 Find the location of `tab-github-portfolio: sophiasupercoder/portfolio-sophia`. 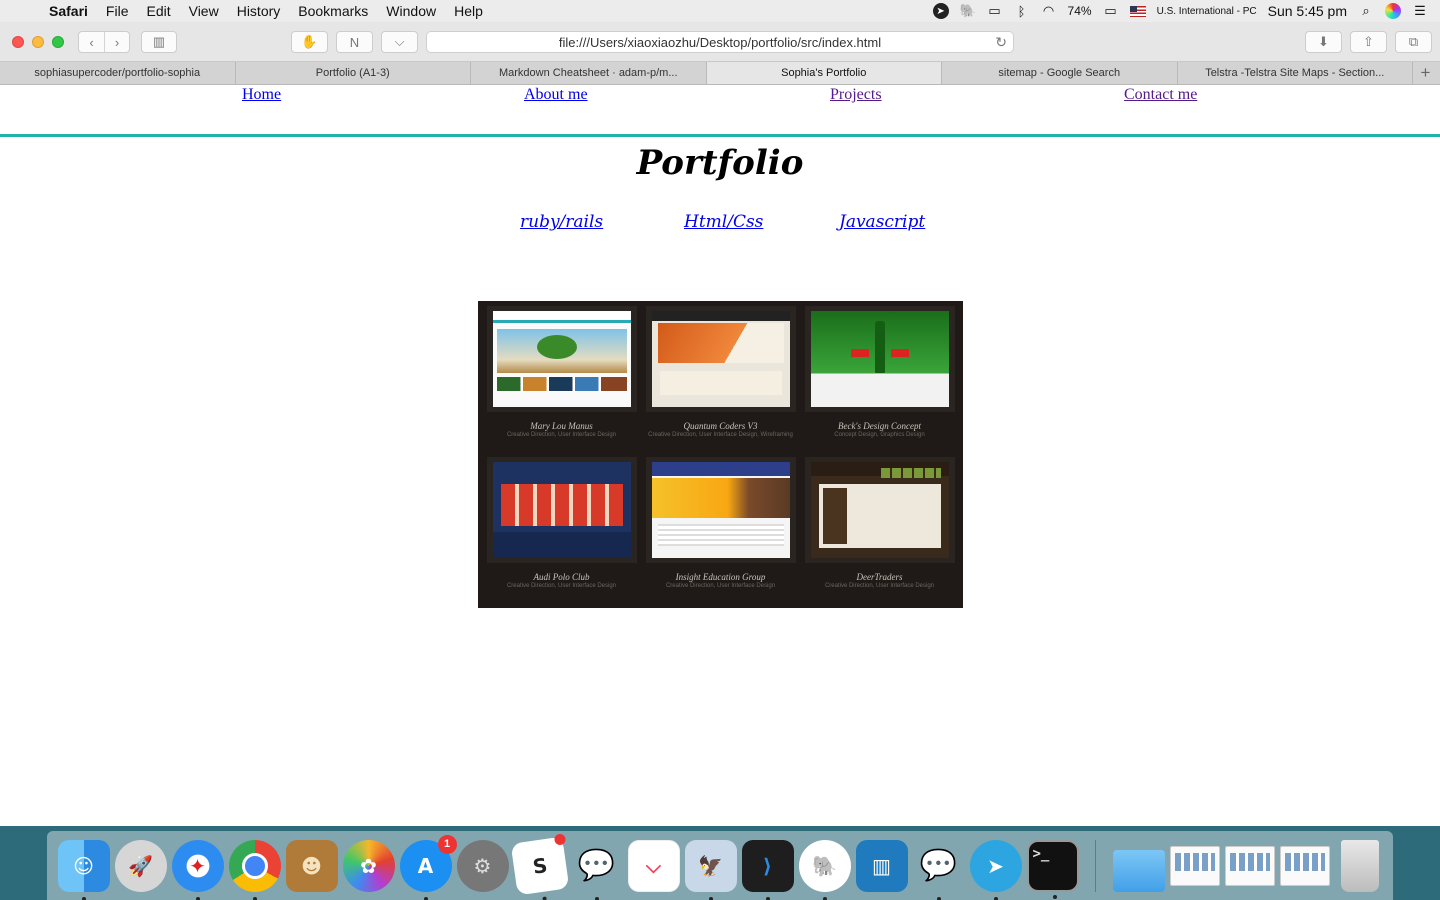

tab-github-portfolio: sophiasupercoder/portfolio-sophia is located at coordinates (118, 73).